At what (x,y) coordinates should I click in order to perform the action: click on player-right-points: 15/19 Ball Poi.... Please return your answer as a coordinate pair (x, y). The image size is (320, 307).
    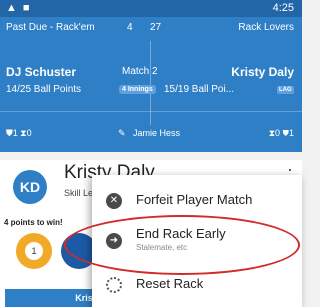
    Looking at the image, I should click on (199, 89).